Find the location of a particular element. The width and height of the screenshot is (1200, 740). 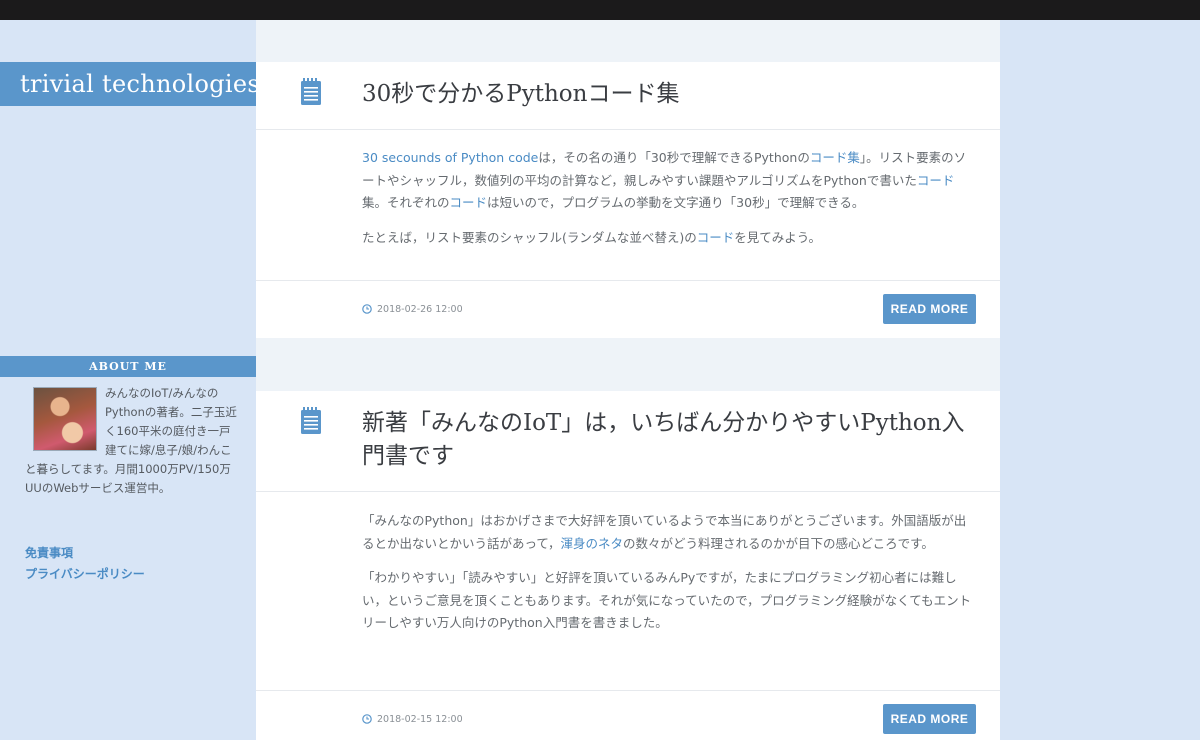

inline-link: 30 secounds of Python code is located at coordinates (450, 157).